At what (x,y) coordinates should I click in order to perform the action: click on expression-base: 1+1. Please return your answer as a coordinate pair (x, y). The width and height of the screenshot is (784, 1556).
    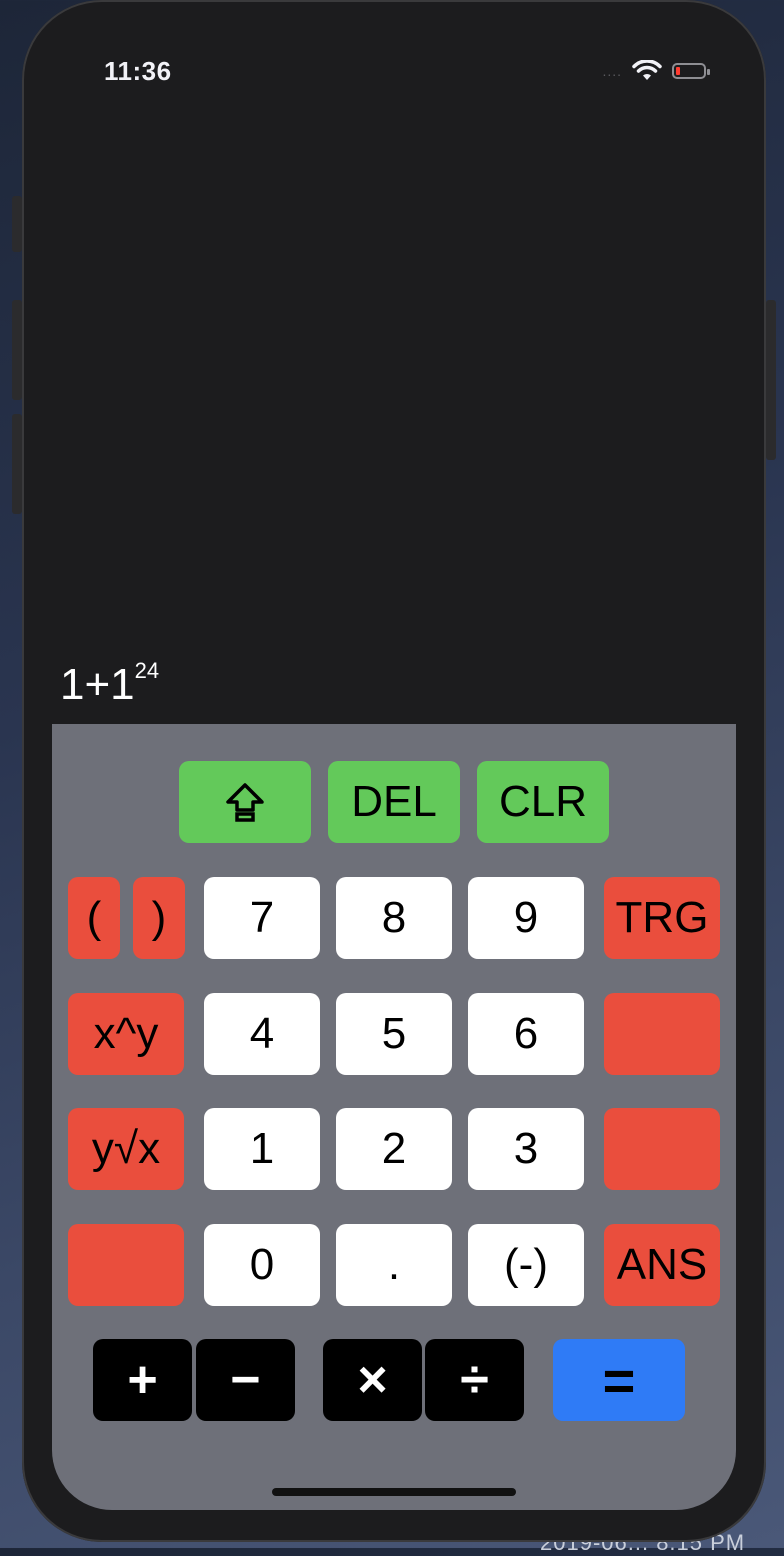
    Looking at the image, I should click on (97, 684).